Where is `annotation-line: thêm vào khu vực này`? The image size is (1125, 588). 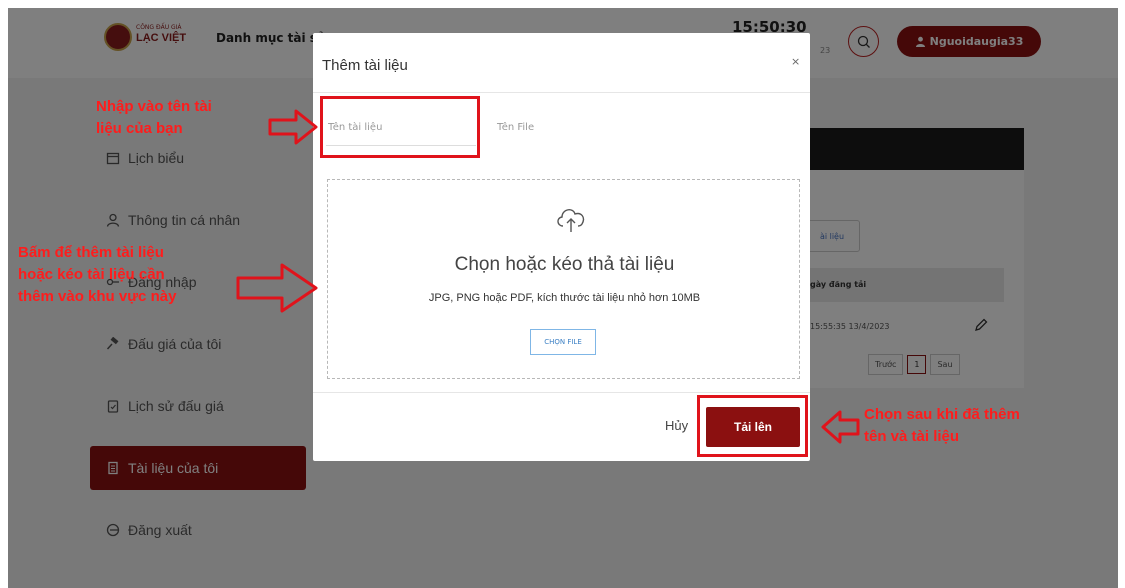
annotation-line: thêm vào khu vực này is located at coordinates (97, 296).